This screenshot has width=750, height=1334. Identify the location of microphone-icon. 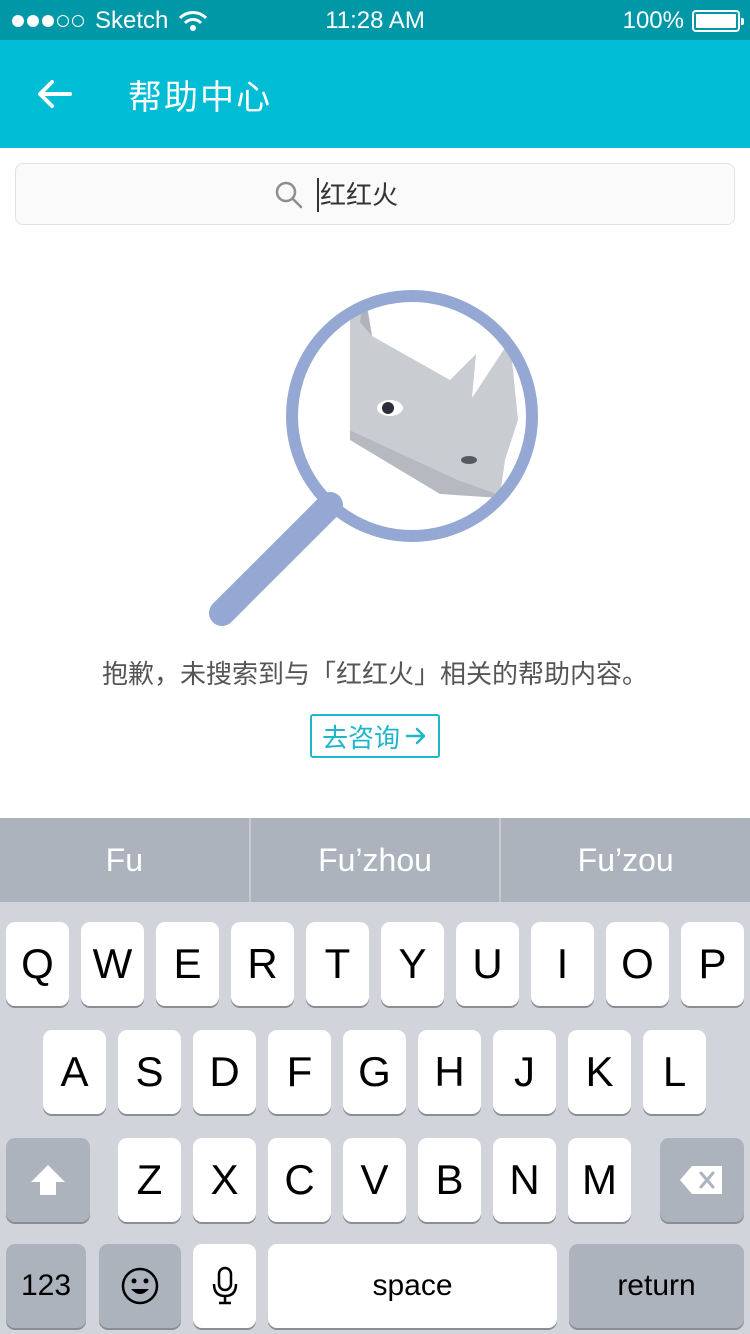
(224, 1285).